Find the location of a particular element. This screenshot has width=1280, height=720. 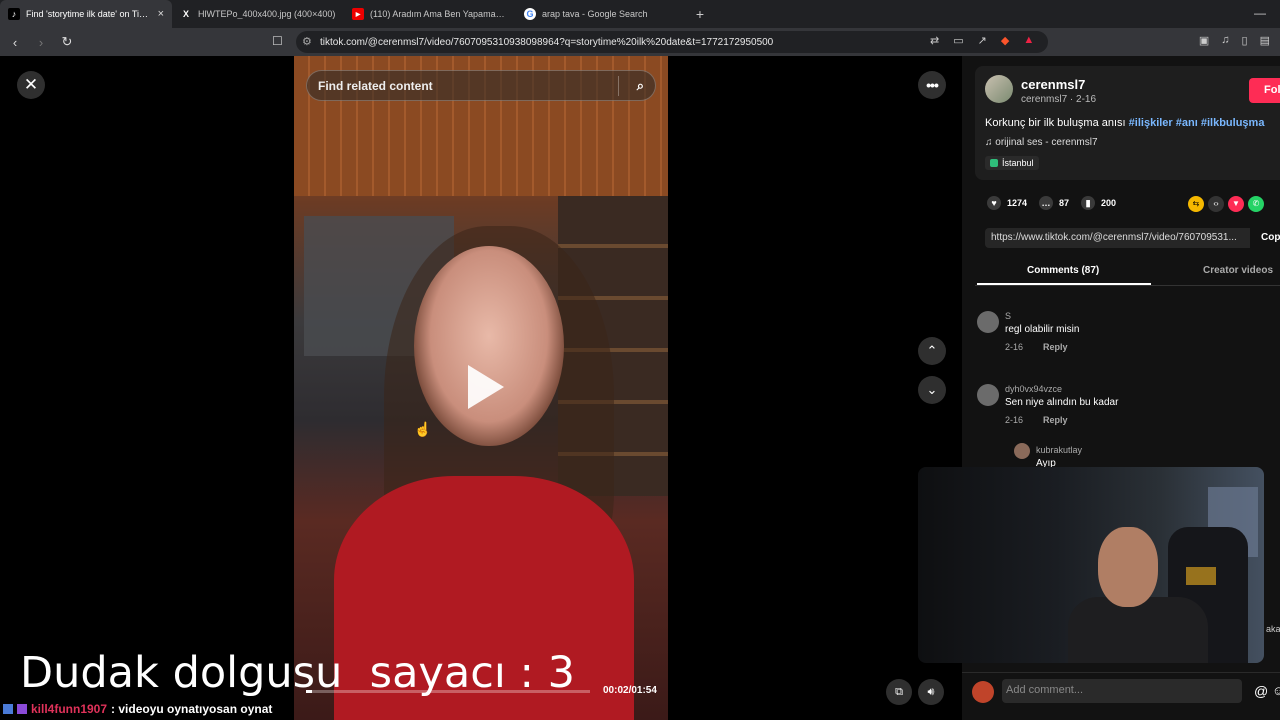

like-button: ♥ 1274 is located at coordinates (1007, 203).